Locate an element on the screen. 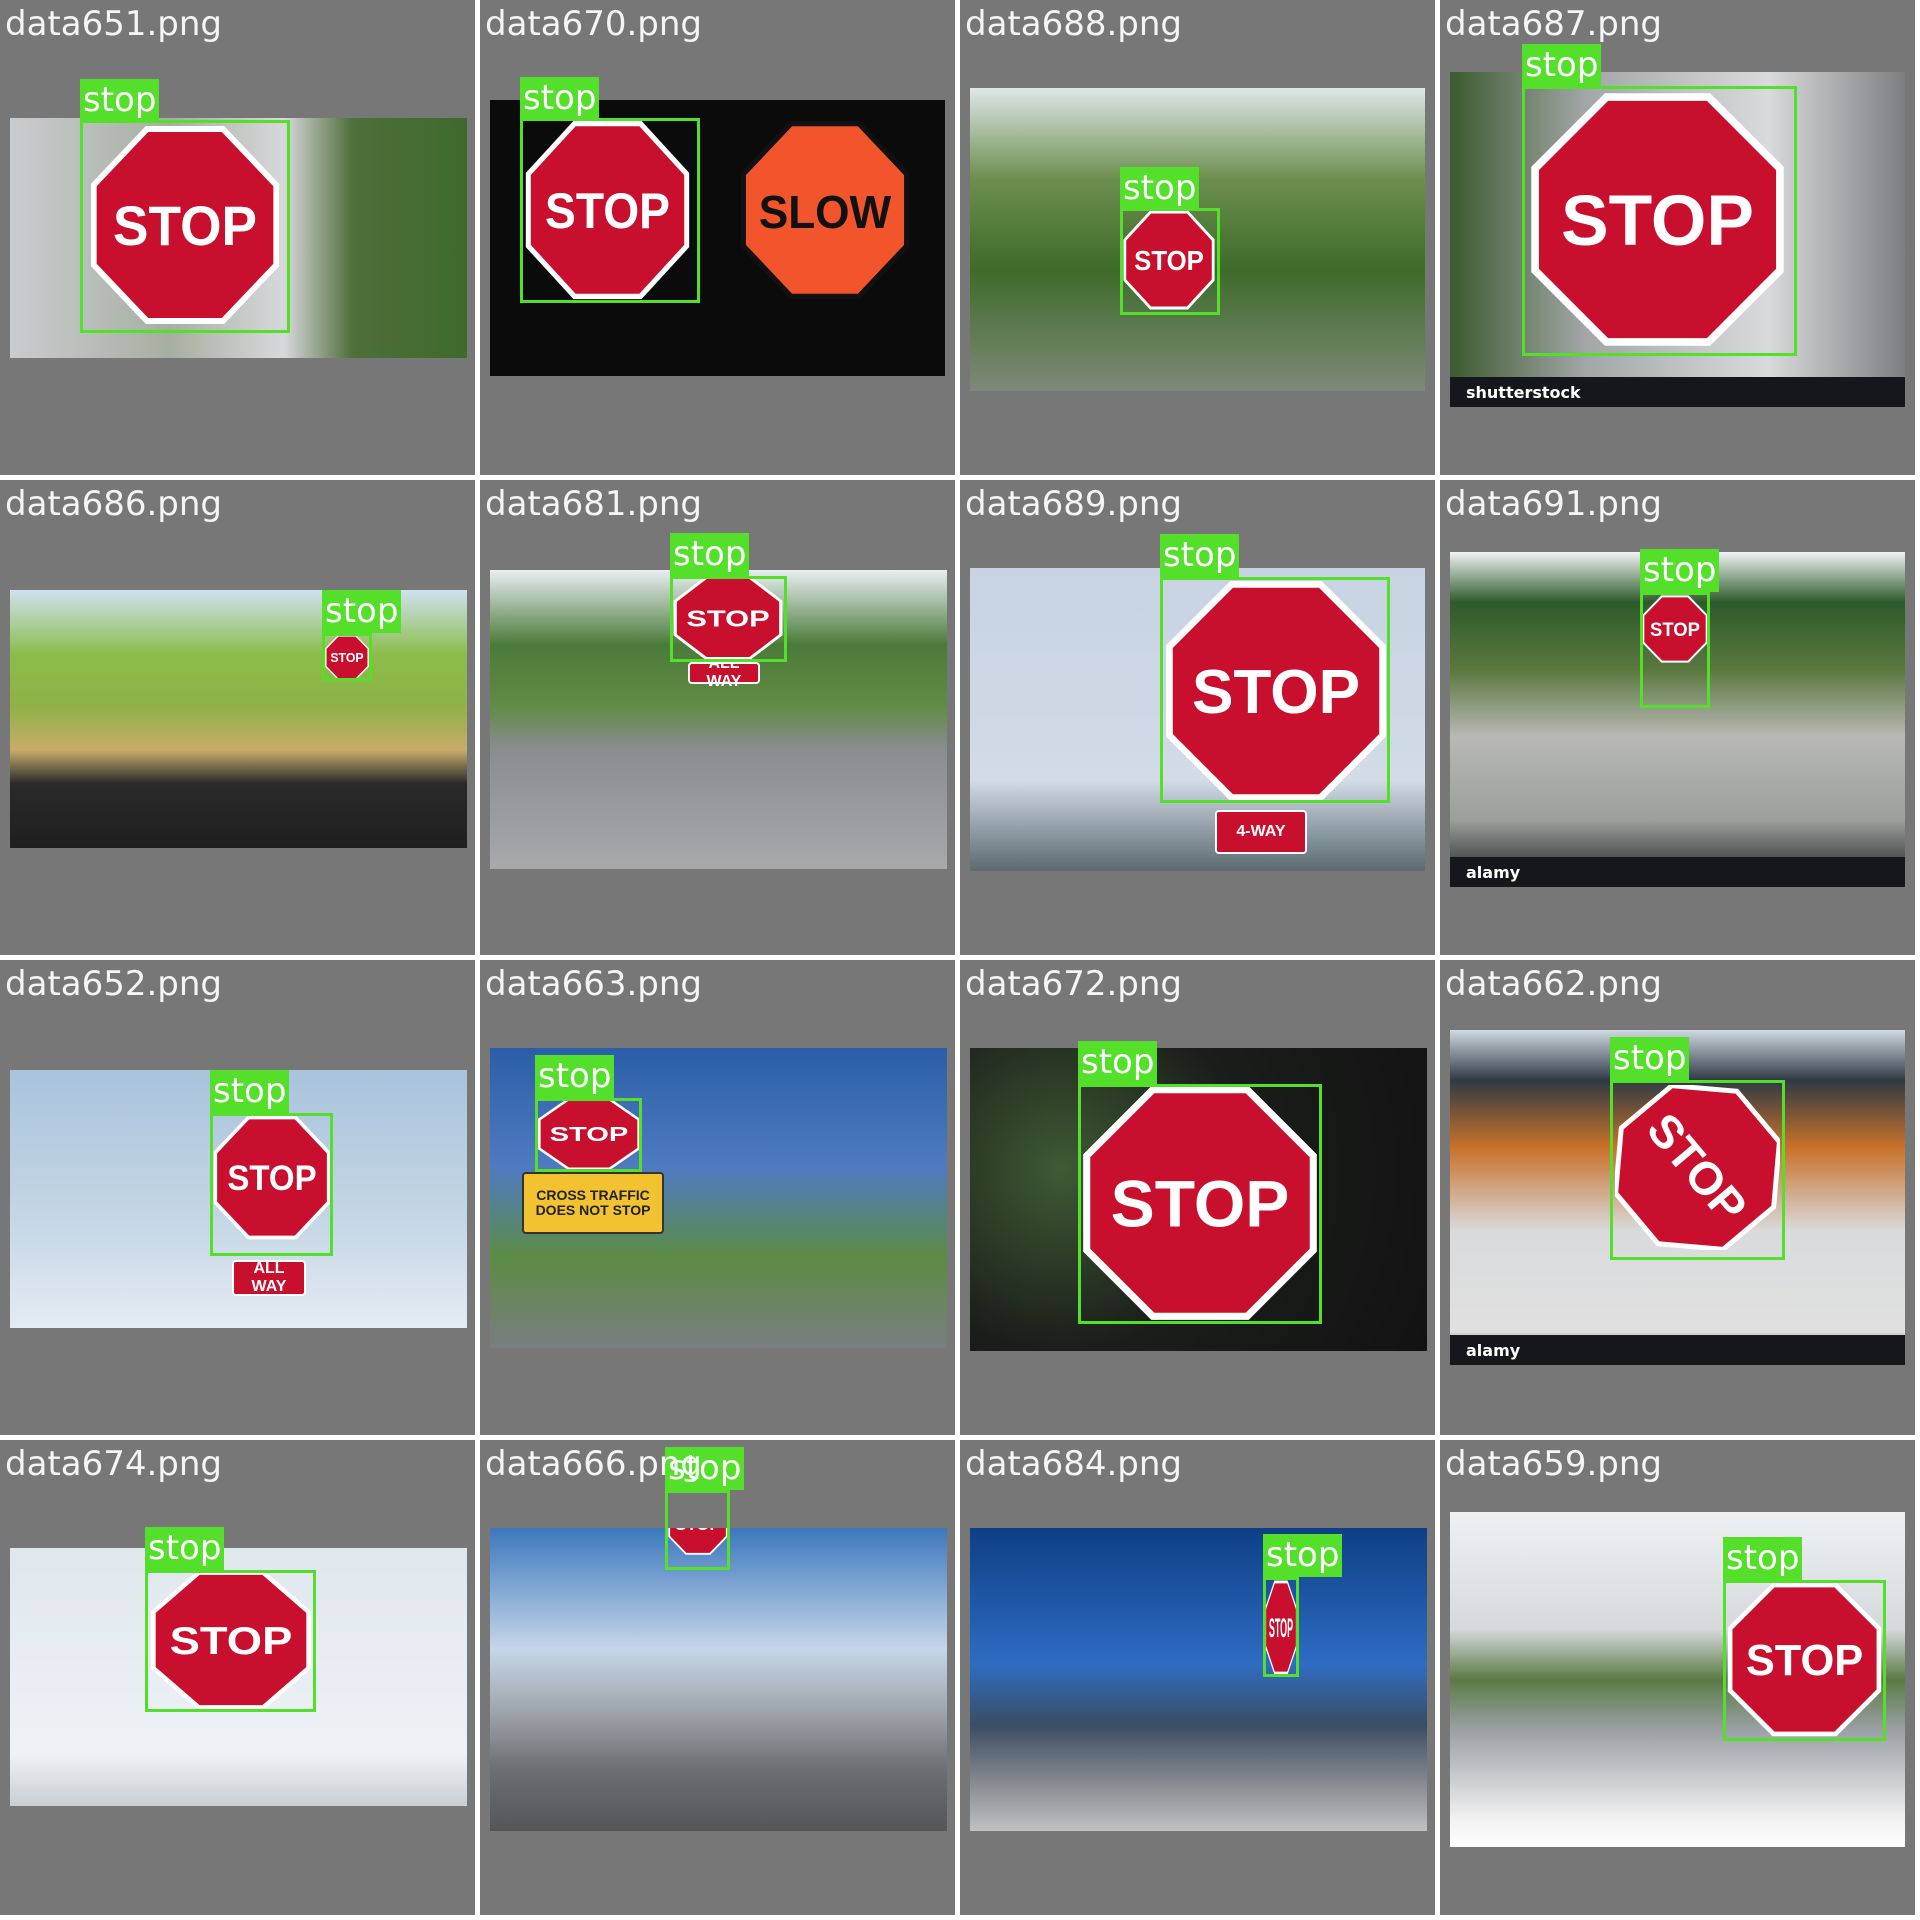 The height and width of the screenshot is (1920, 1920). tile-filename: data659.png is located at coordinates (1553, 1464).